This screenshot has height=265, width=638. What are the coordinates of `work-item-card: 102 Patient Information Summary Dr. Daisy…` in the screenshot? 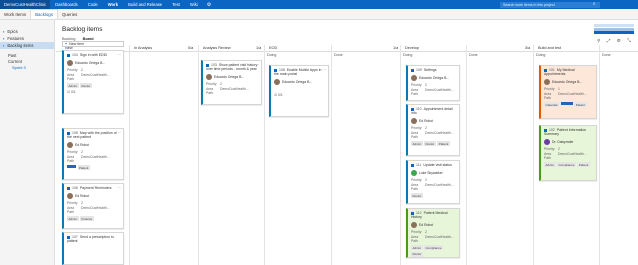 It's located at (568, 153).